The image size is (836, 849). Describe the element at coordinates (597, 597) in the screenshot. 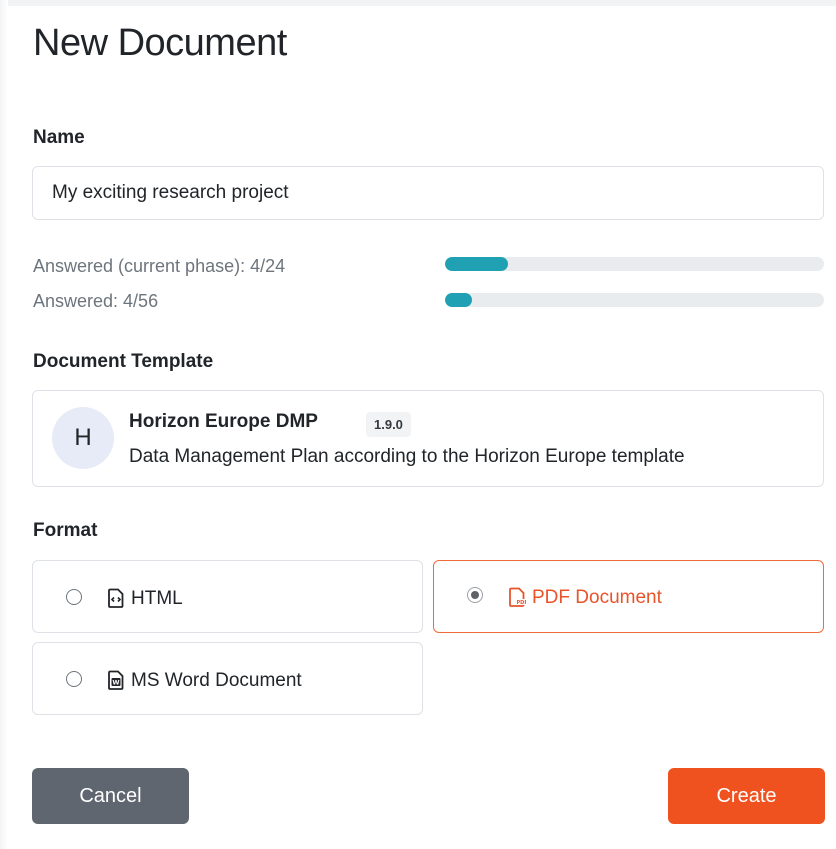

I see `format-label-pdf: PDF Document` at that location.